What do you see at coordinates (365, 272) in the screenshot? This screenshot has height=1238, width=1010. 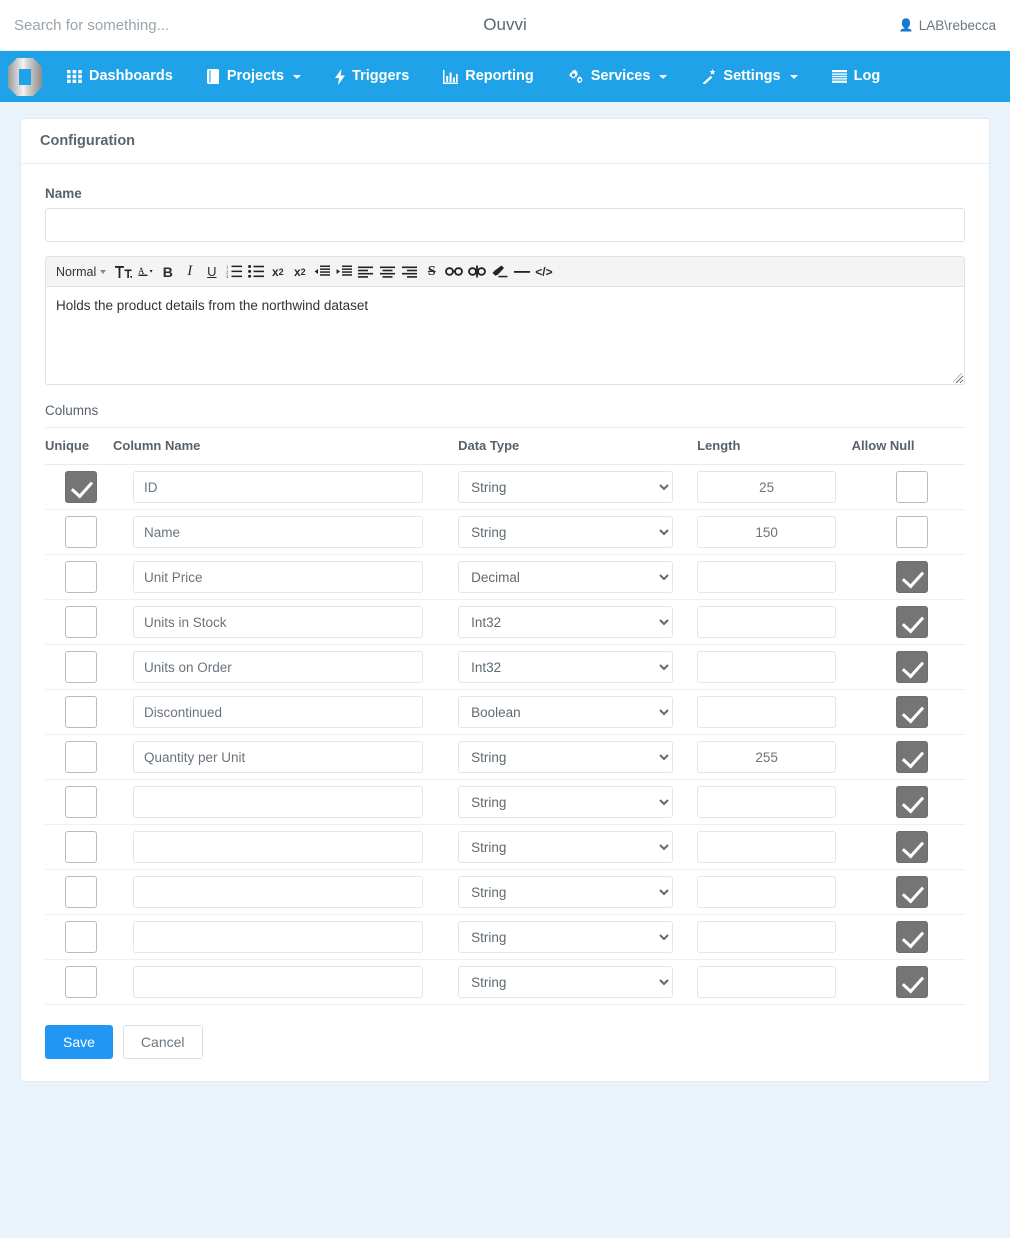 I see `align-left-icon` at bounding box center [365, 272].